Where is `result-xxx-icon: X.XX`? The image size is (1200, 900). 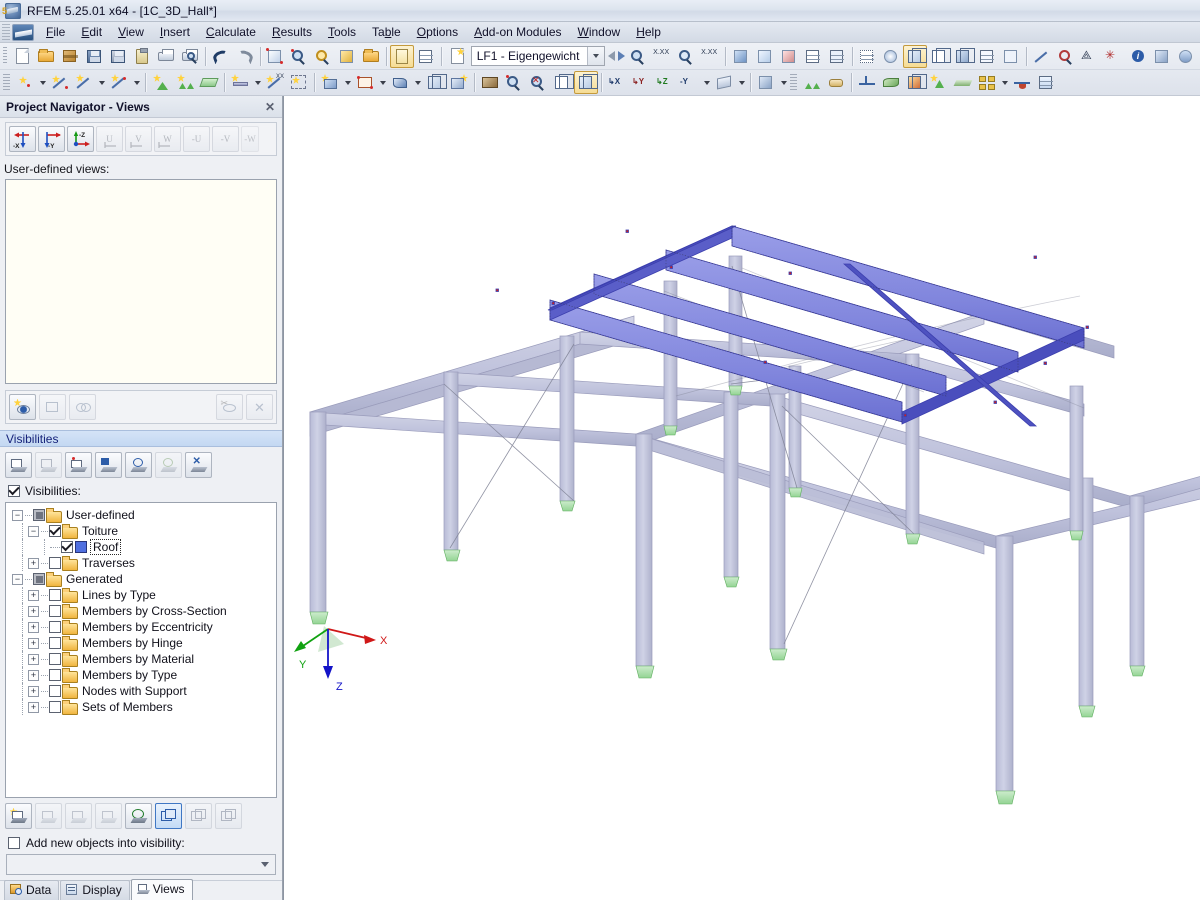
result-xxx-icon: X.XX is located at coordinates (710, 56).